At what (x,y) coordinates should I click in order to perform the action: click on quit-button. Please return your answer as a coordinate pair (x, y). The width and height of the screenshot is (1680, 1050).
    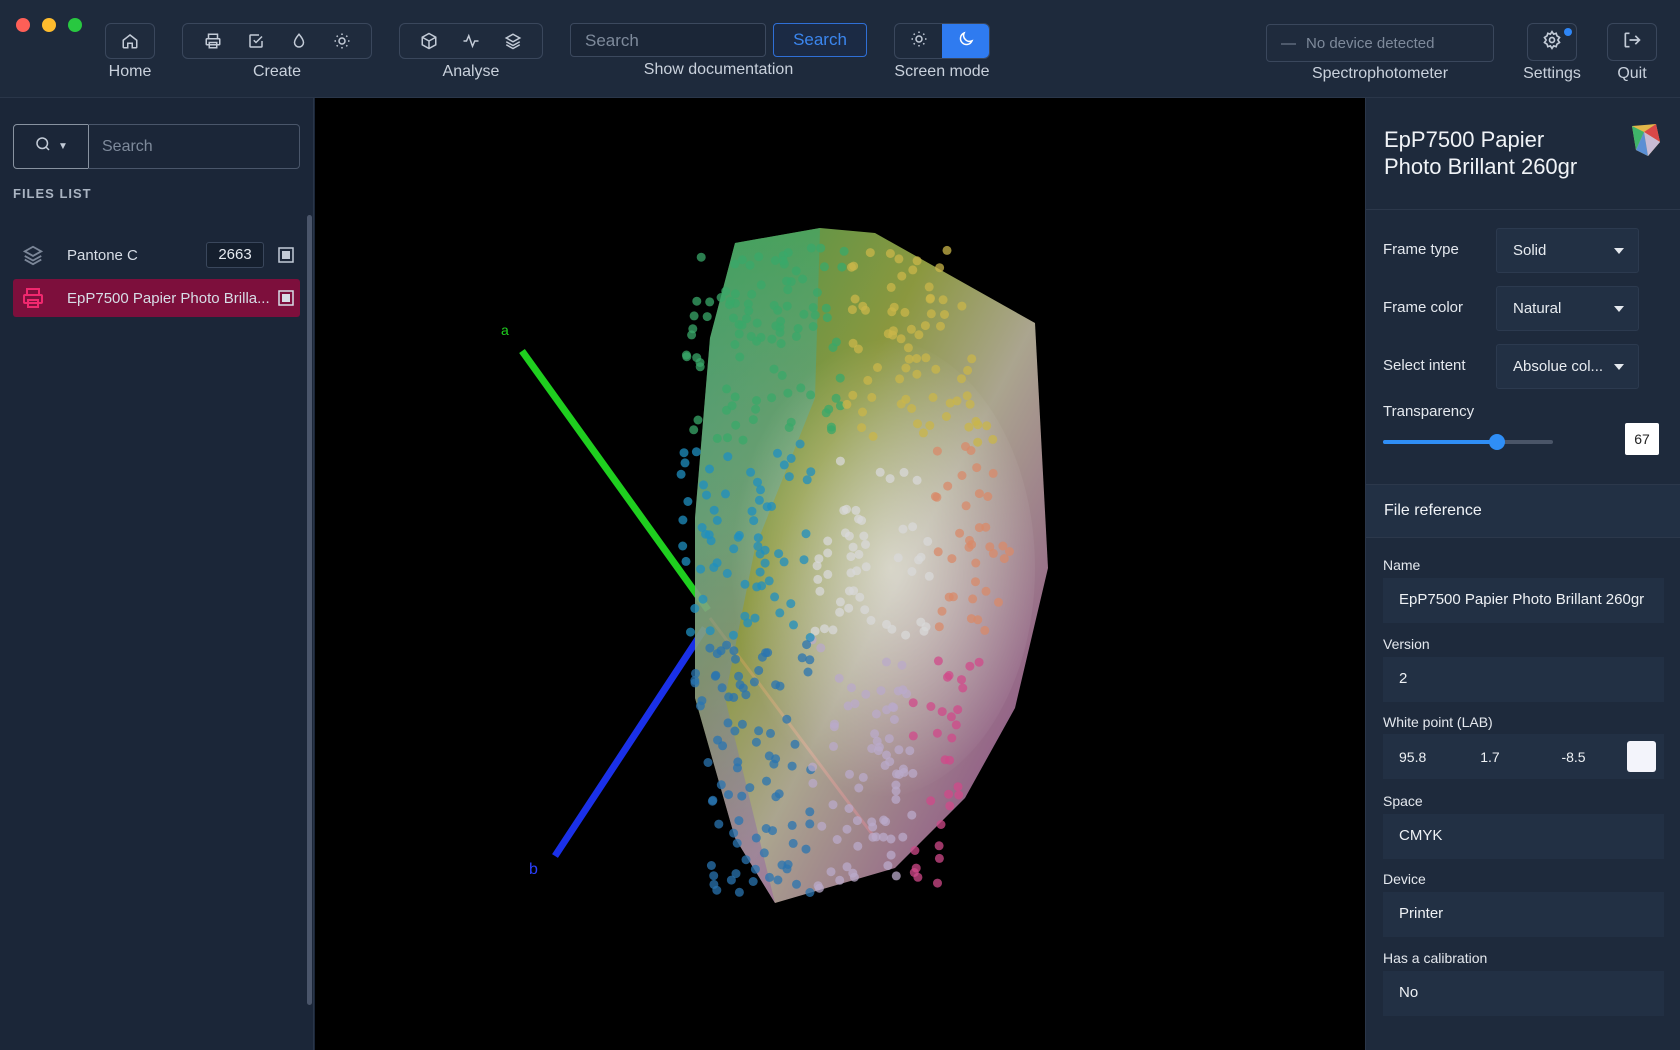
    Looking at the image, I should click on (1632, 42).